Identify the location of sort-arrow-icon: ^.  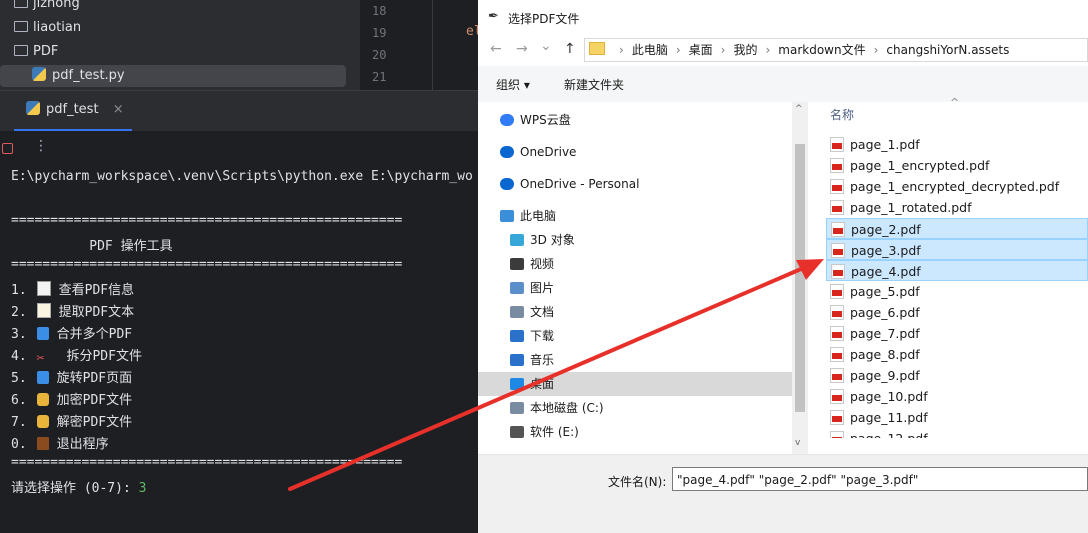
(955, 102).